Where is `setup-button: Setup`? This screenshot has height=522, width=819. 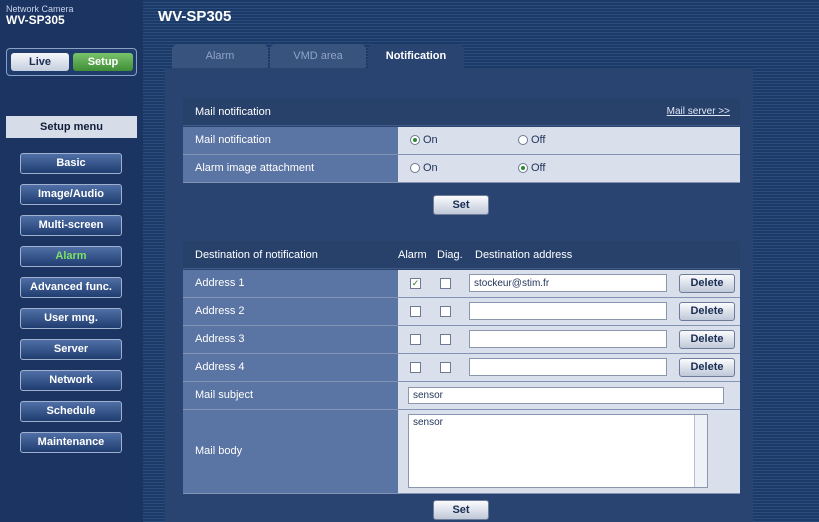 setup-button: Setup is located at coordinates (103, 62).